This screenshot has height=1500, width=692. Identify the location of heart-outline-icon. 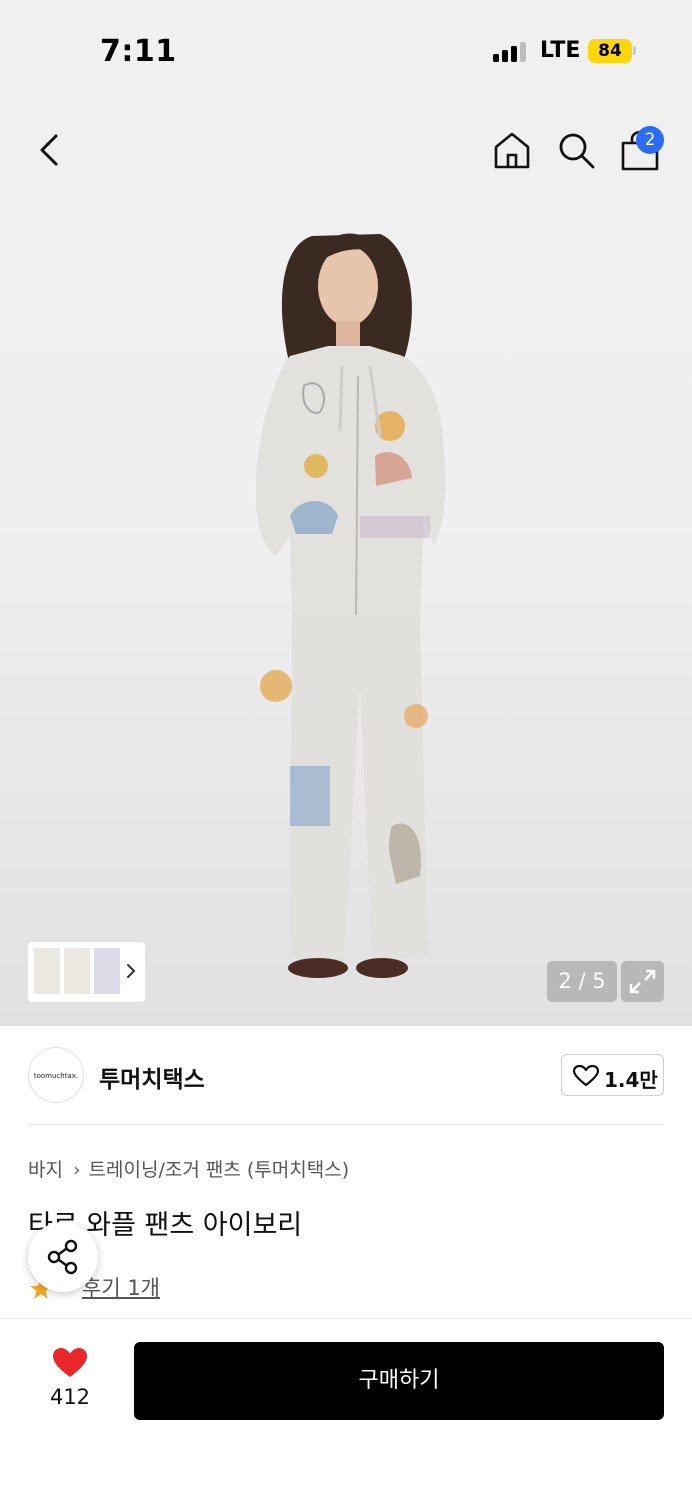
(586, 1076).